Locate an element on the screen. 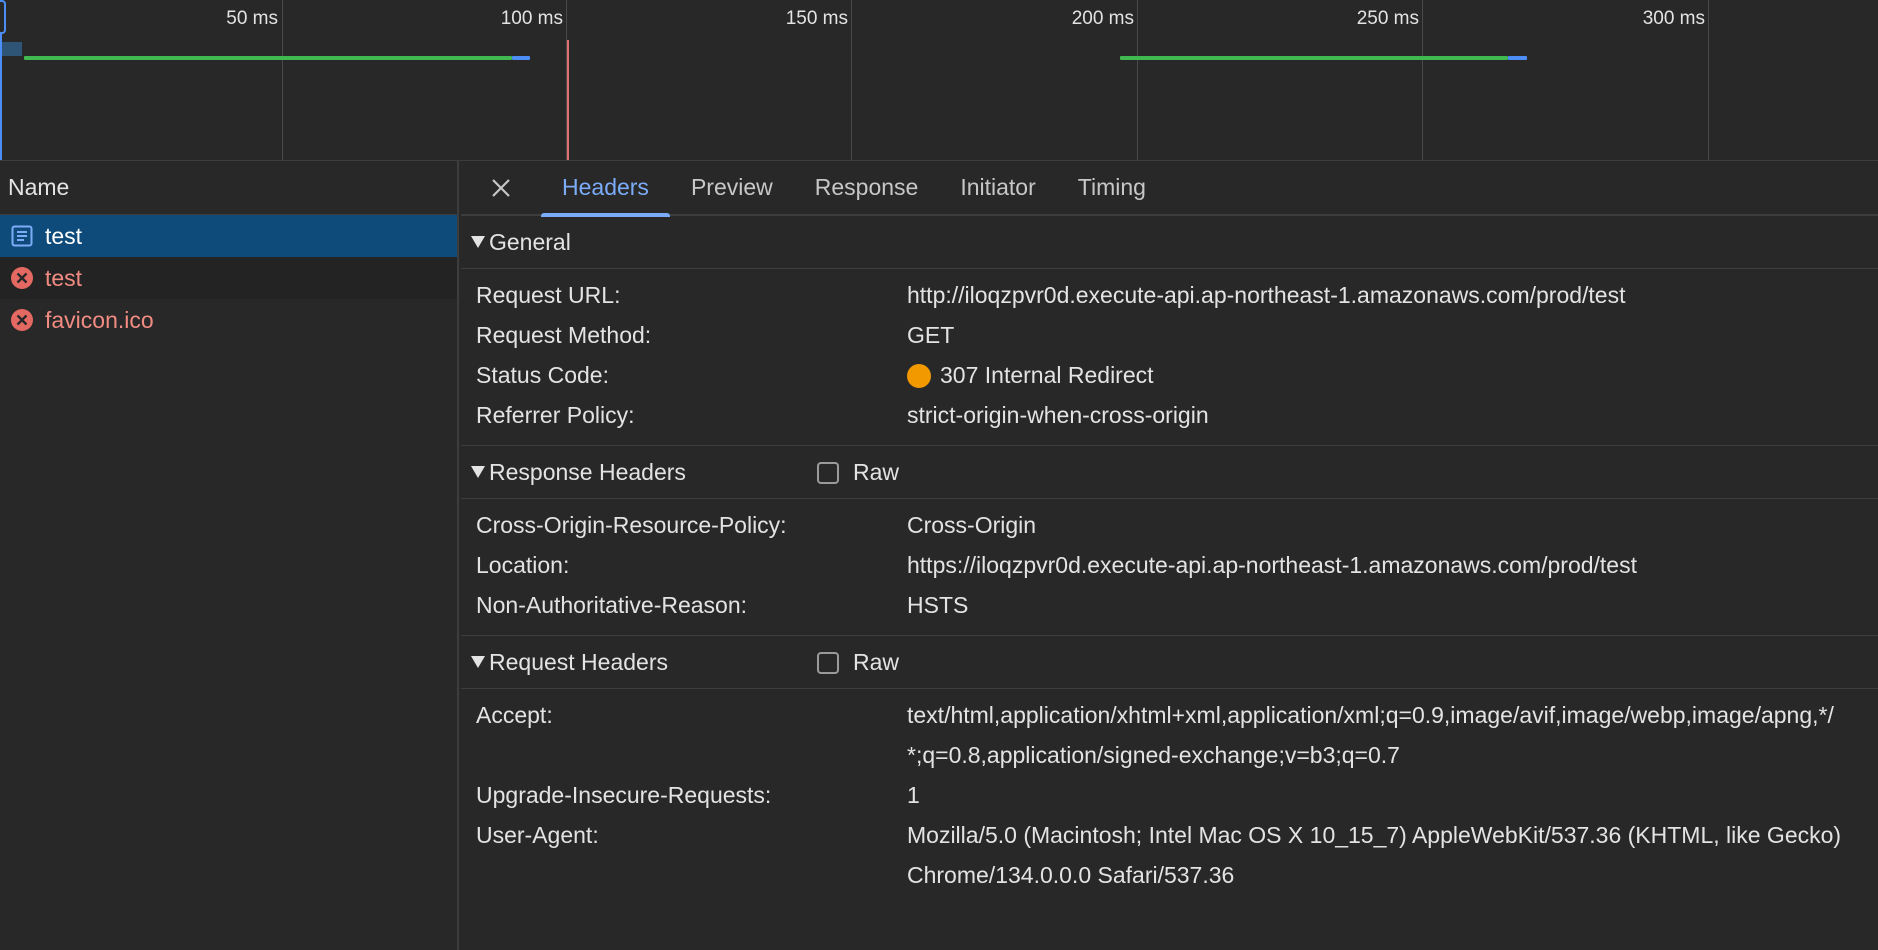 Image resolution: width=1878 pixels, height=950 pixels. timeline-tick-label: 200 ms is located at coordinates (1102, 18).